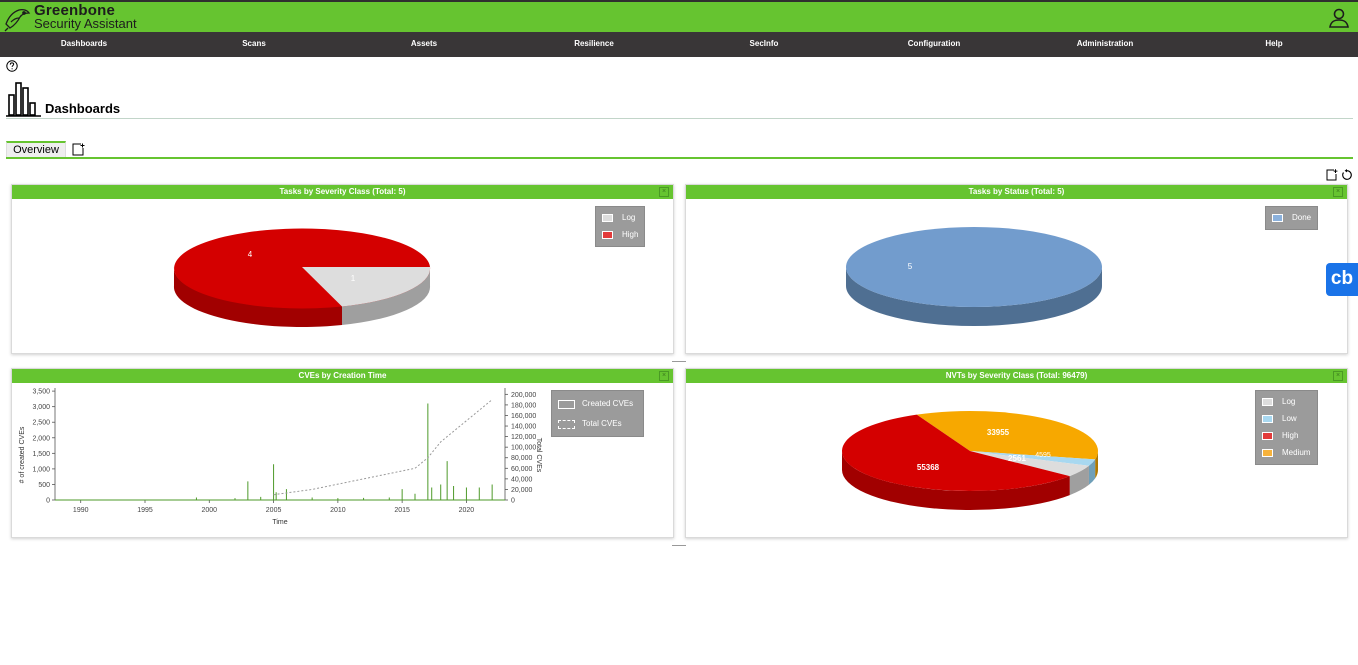 This screenshot has height=665, width=1358. What do you see at coordinates (522, 479) in the screenshot?
I see `y2-tick-label: 40,000` at bounding box center [522, 479].